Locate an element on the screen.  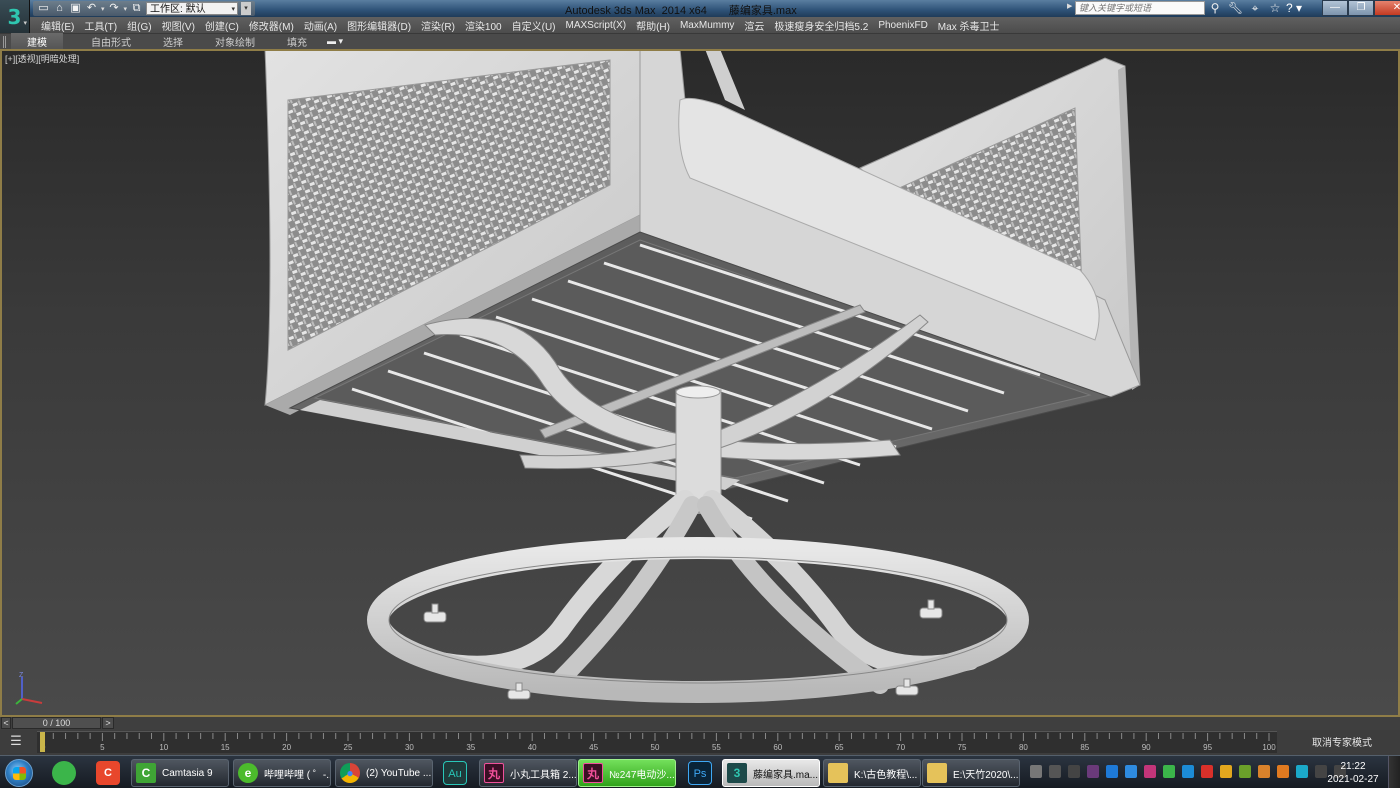
application-menu-button: 3 ▾ is located at coordinates (15, 16).